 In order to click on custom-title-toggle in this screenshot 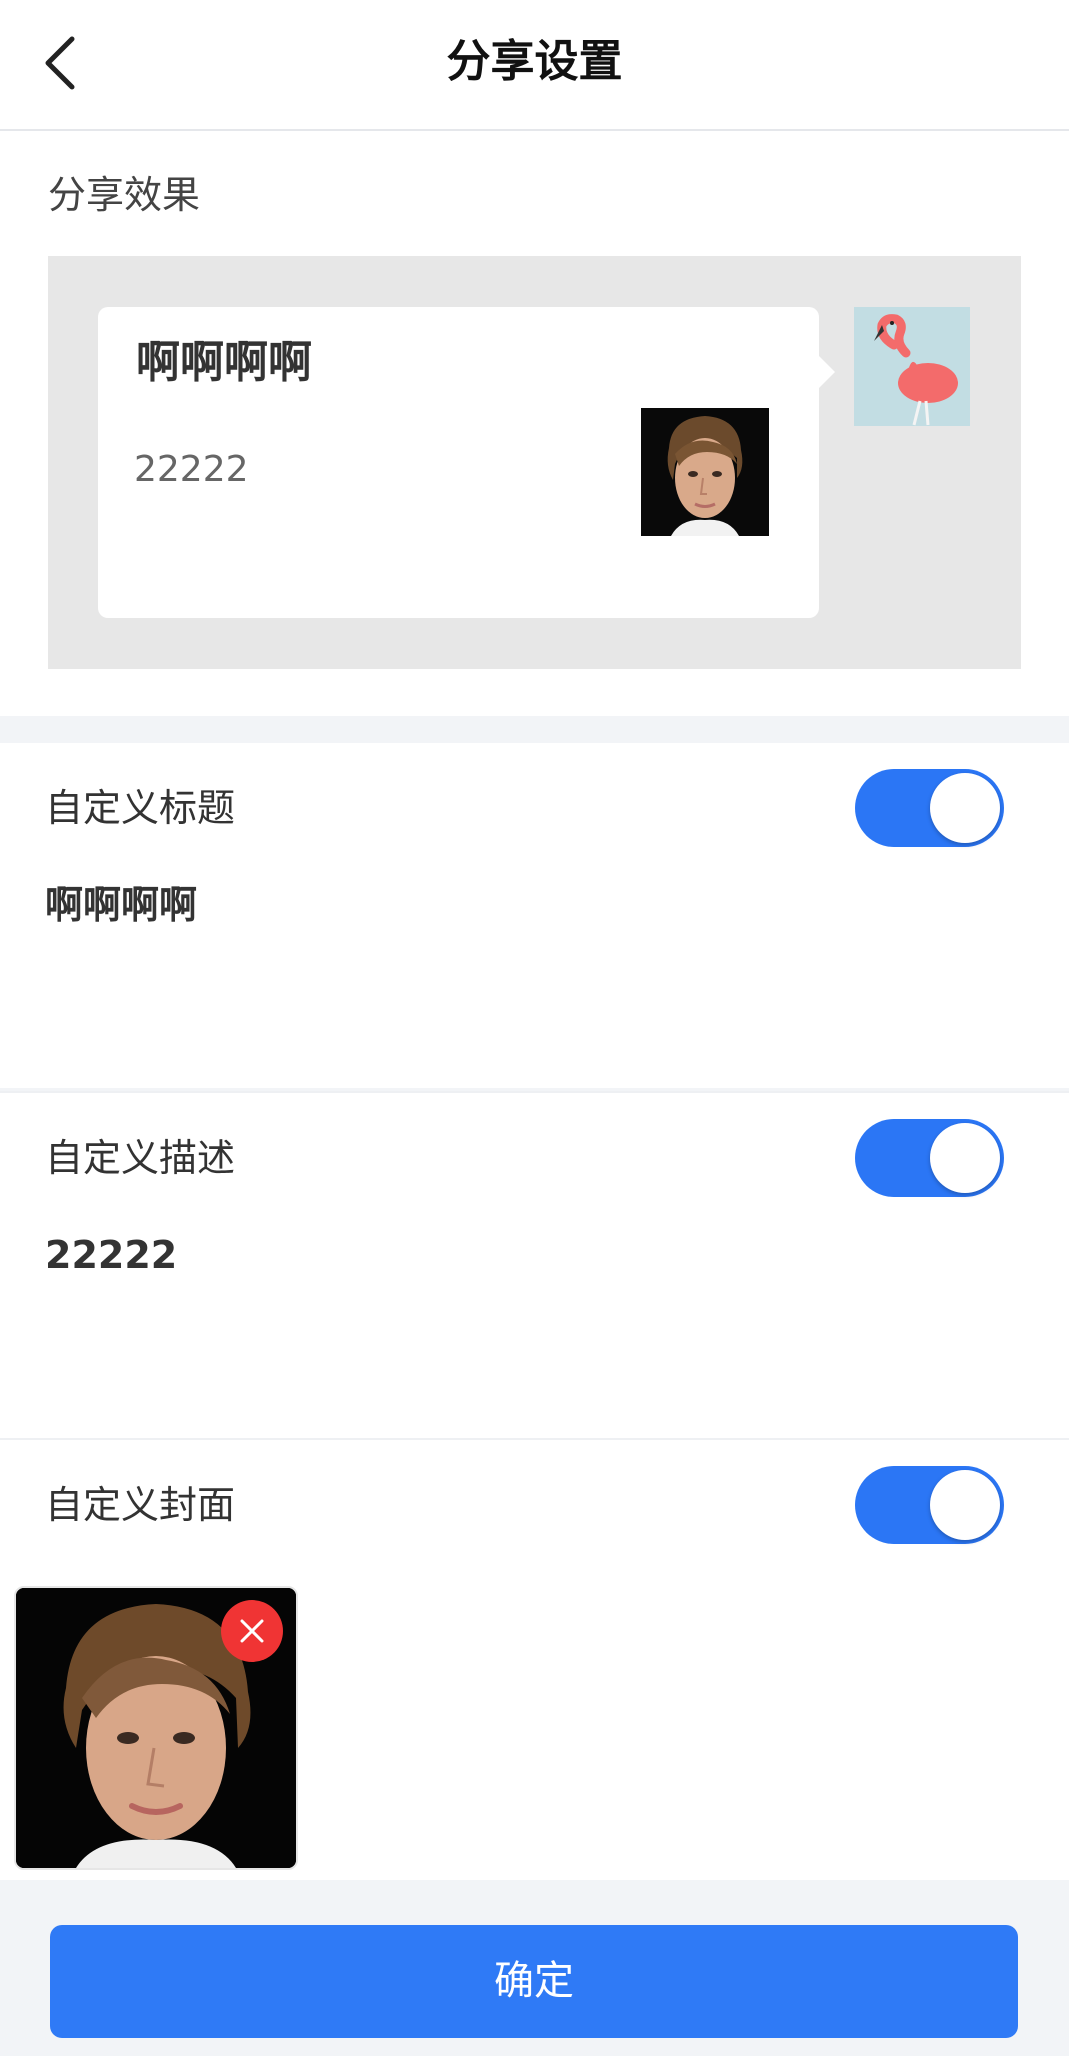, I will do `click(929, 808)`.